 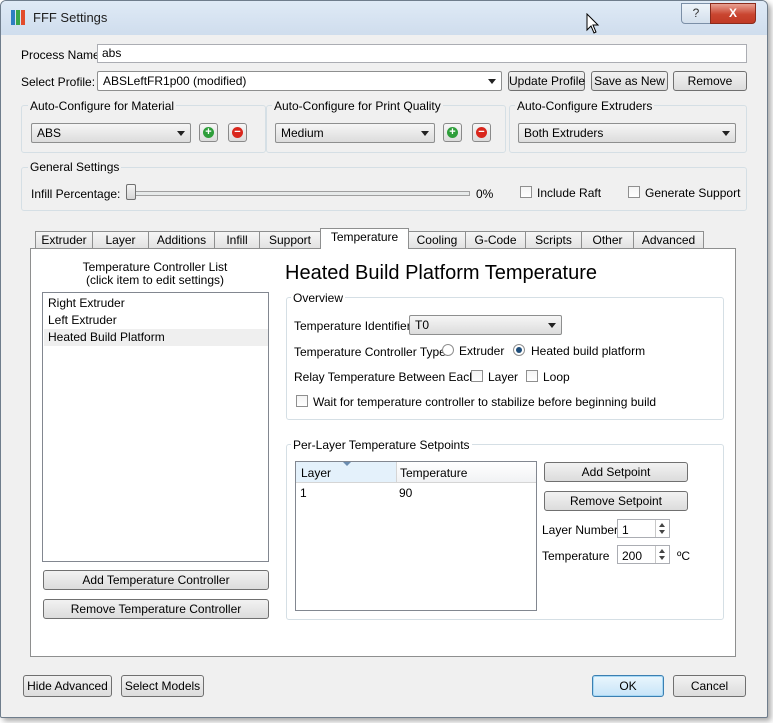 What do you see at coordinates (70, 17) in the screenshot?
I see `window-title: FFF Settings` at bounding box center [70, 17].